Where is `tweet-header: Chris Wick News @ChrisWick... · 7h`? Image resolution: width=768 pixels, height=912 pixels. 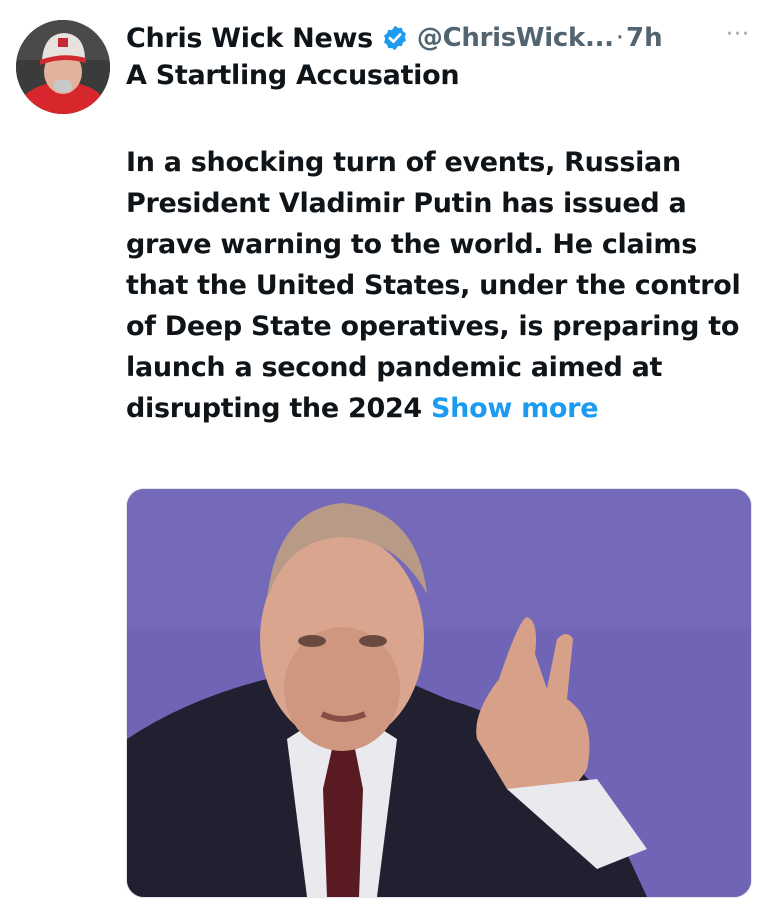
tweet-header: Chris Wick News @ChrisWick... · 7h is located at coordinates (440, 38).